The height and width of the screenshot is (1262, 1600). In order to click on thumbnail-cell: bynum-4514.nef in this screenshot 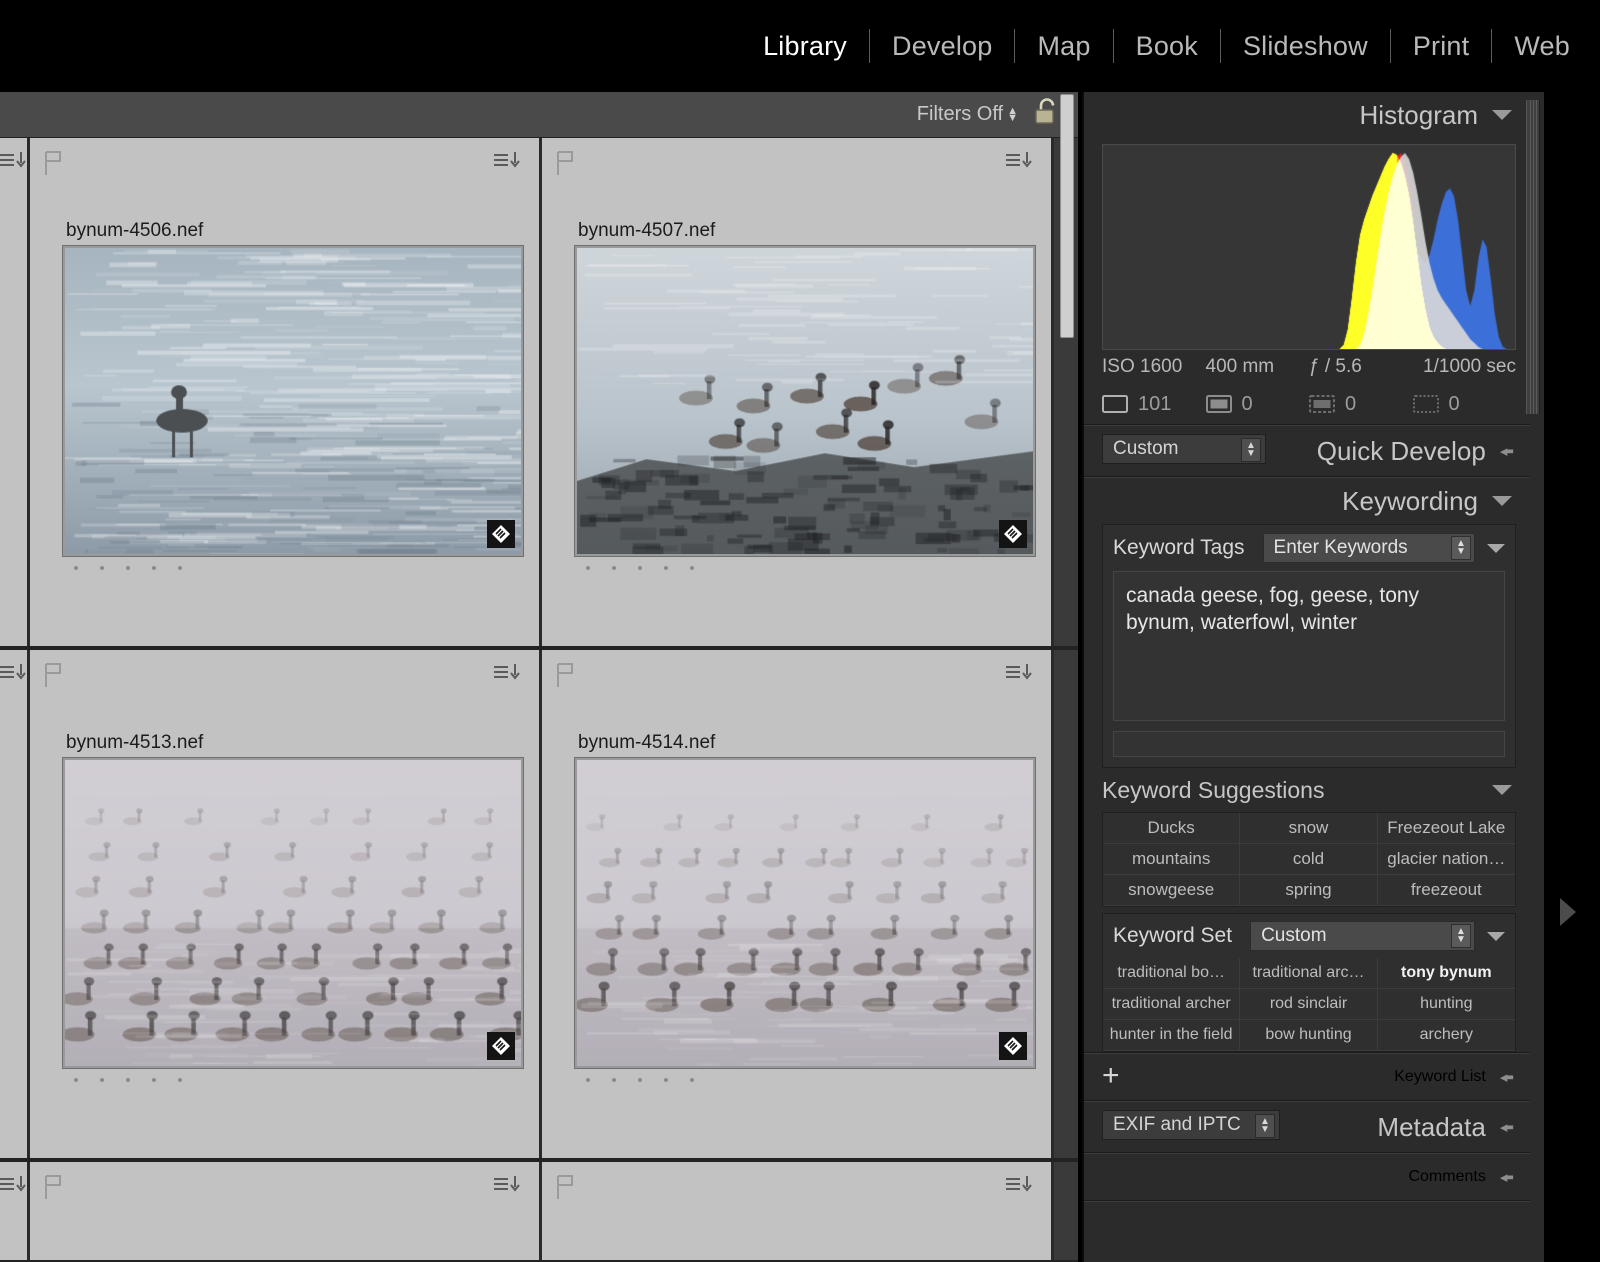, I will do `click(798, 904)`.